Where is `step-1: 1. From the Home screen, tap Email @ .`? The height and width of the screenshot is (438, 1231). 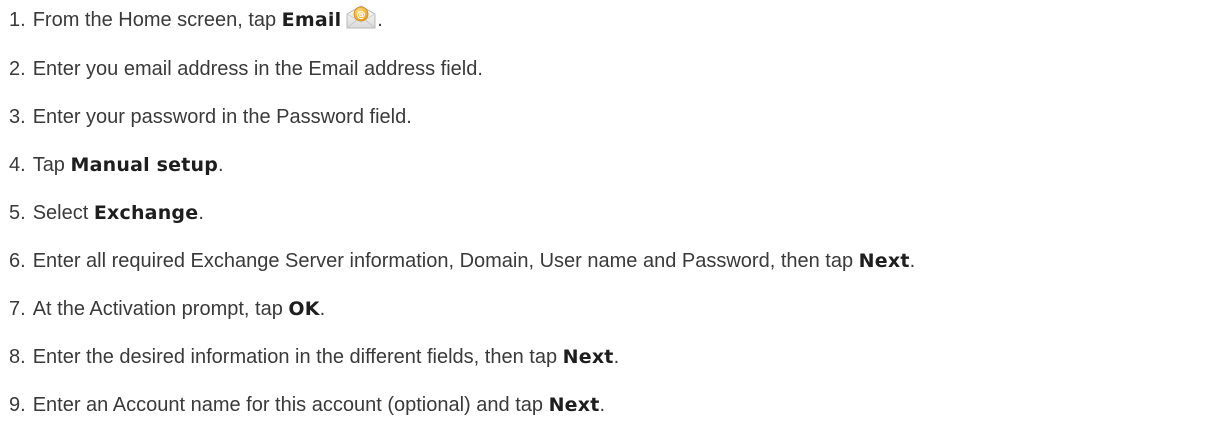
step-1: 1. From the Home screen, tap Email @ . is located at coordinates (196, 19).